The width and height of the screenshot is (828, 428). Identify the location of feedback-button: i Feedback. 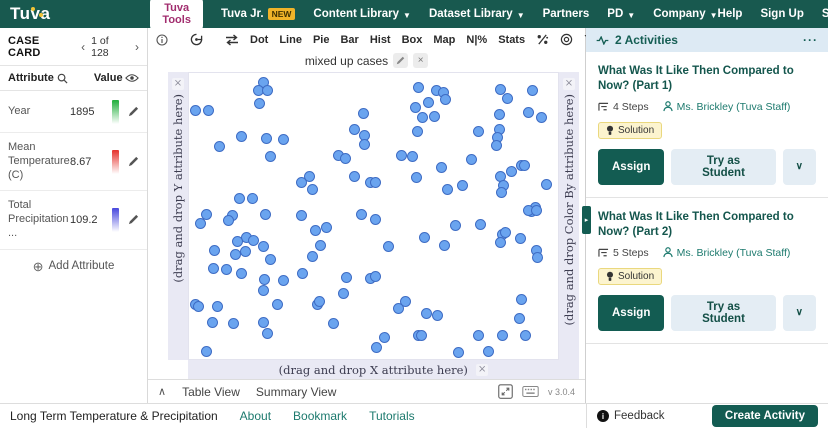
(631, 416).